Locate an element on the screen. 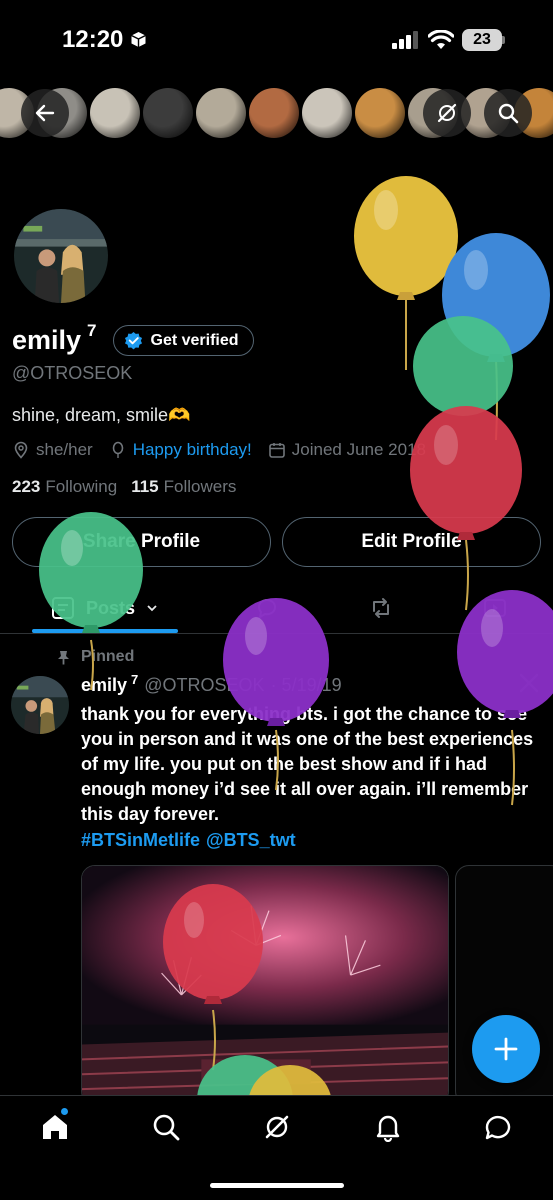 This screenshot has width=553, height=1200. compose-button is located at coordinates (506, 1049).